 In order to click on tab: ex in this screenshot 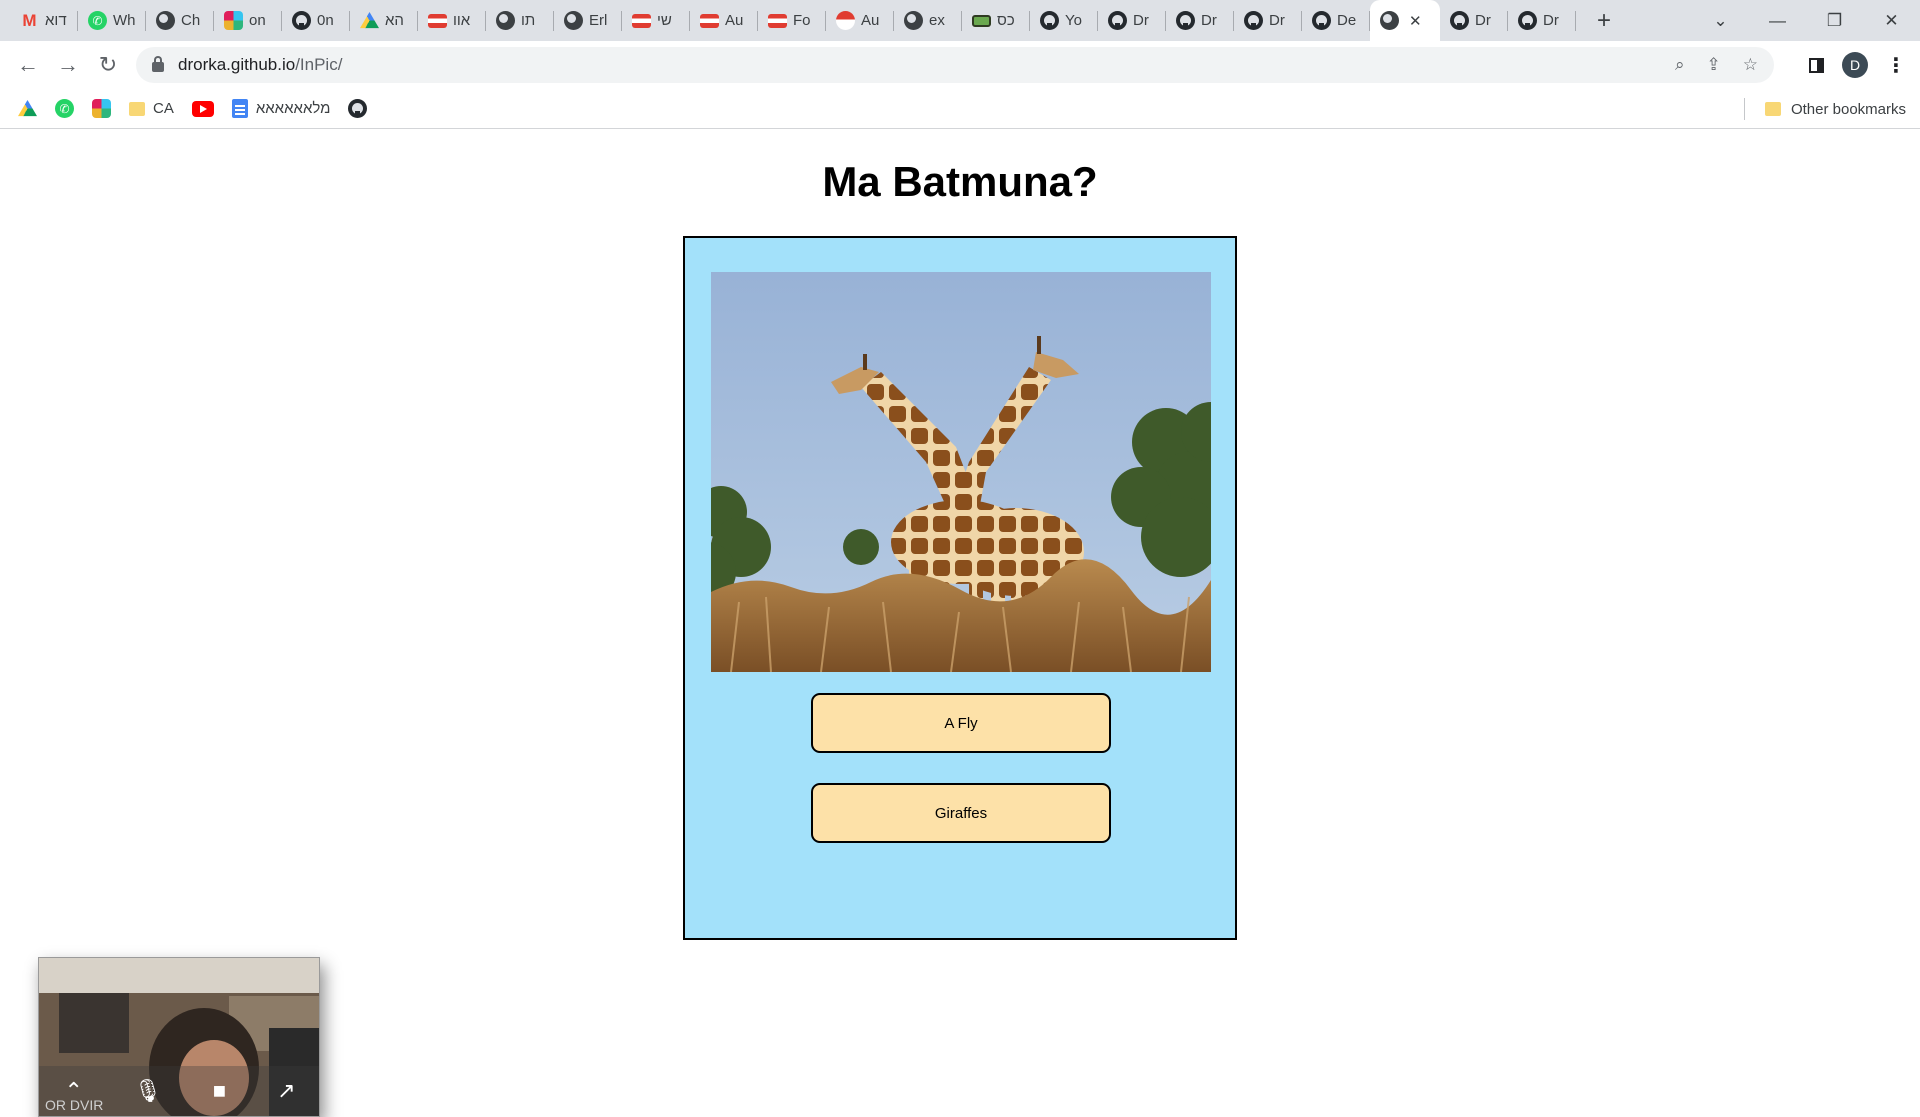, I will do `click(928, 20)`.